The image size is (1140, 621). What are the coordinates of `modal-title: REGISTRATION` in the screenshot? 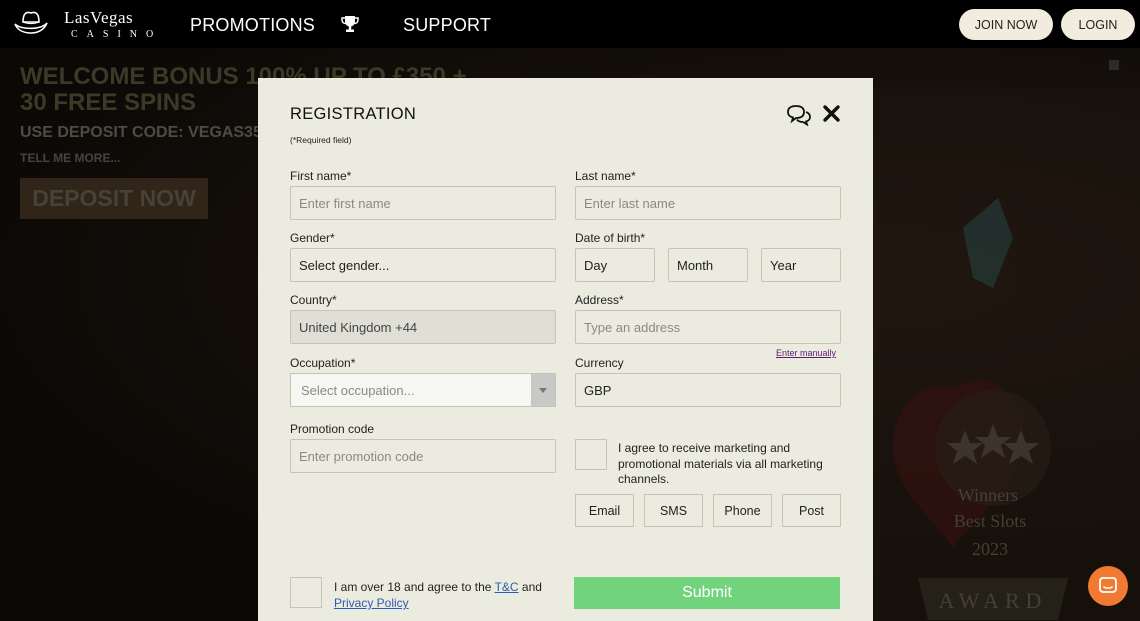 It's located at (353, 114).